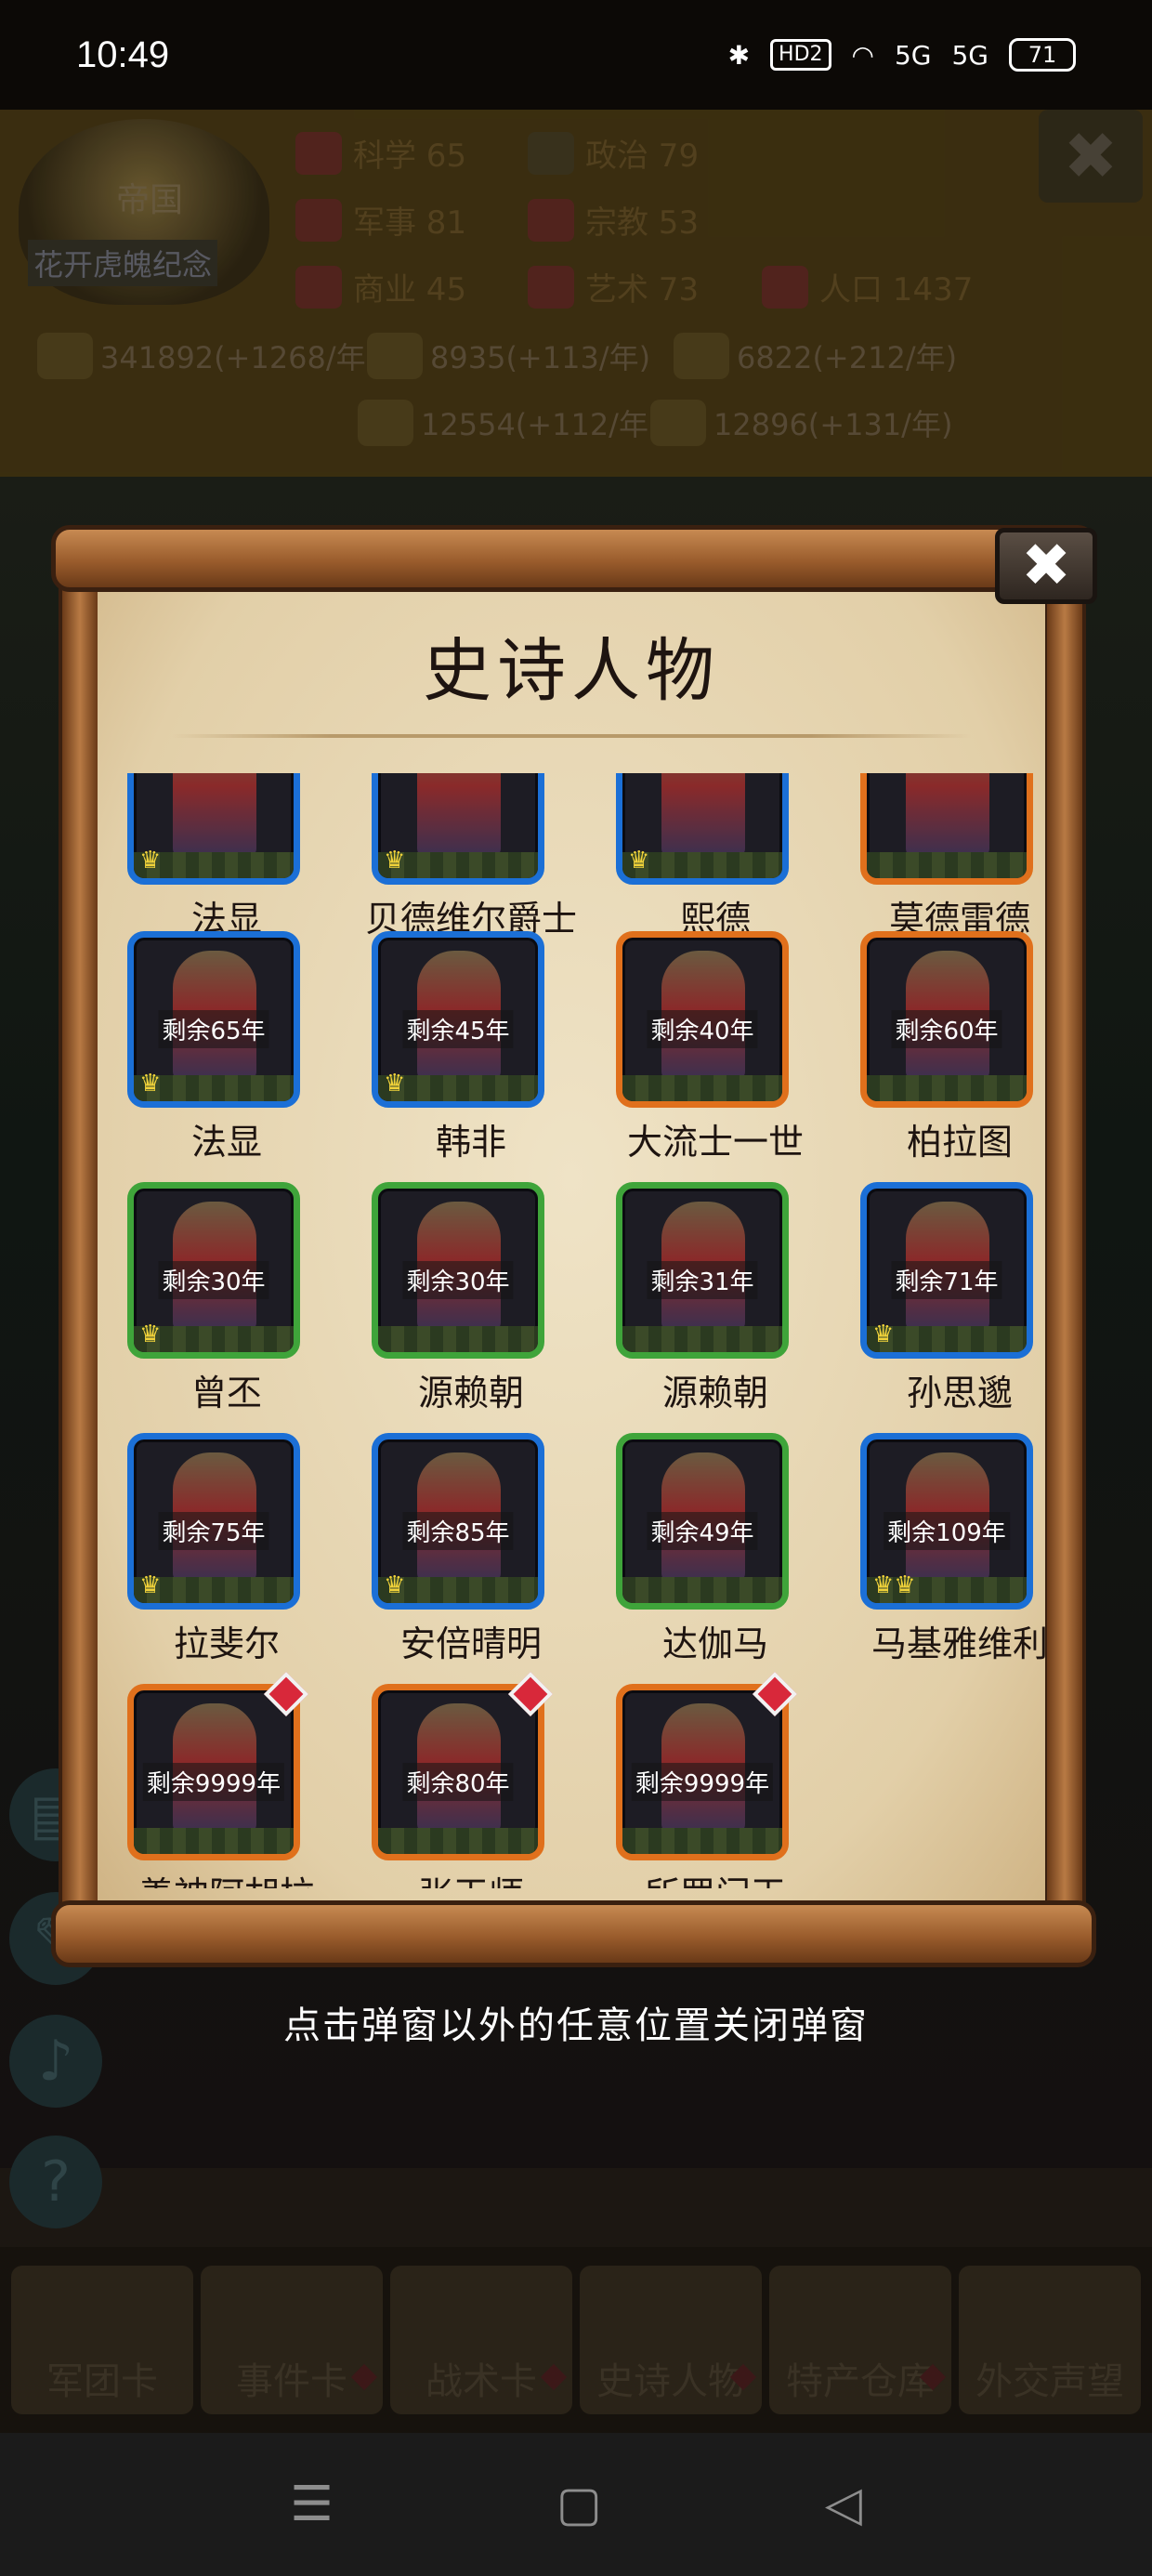 This screenshot has height=2576, width=1152. Describe the element at coordinates (671, 2340) in the screenshot. I see `tab-epic-figures: 史诗人物` at that location.